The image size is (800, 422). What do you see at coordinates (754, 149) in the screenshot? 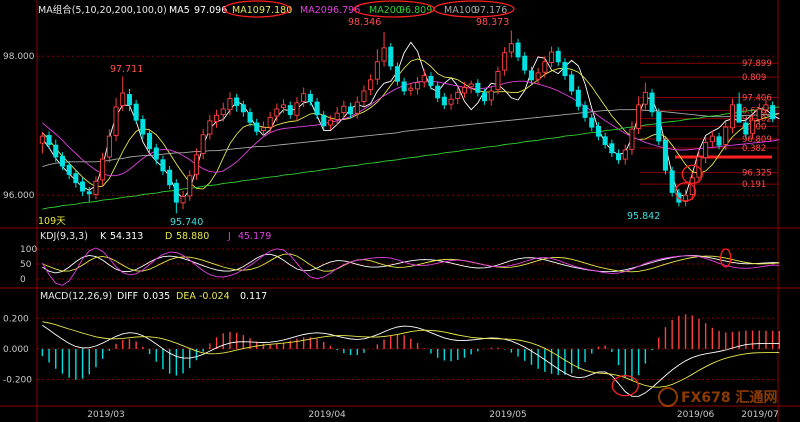
I see `right-level-label: 0.382` at bounding box center [754, 149].